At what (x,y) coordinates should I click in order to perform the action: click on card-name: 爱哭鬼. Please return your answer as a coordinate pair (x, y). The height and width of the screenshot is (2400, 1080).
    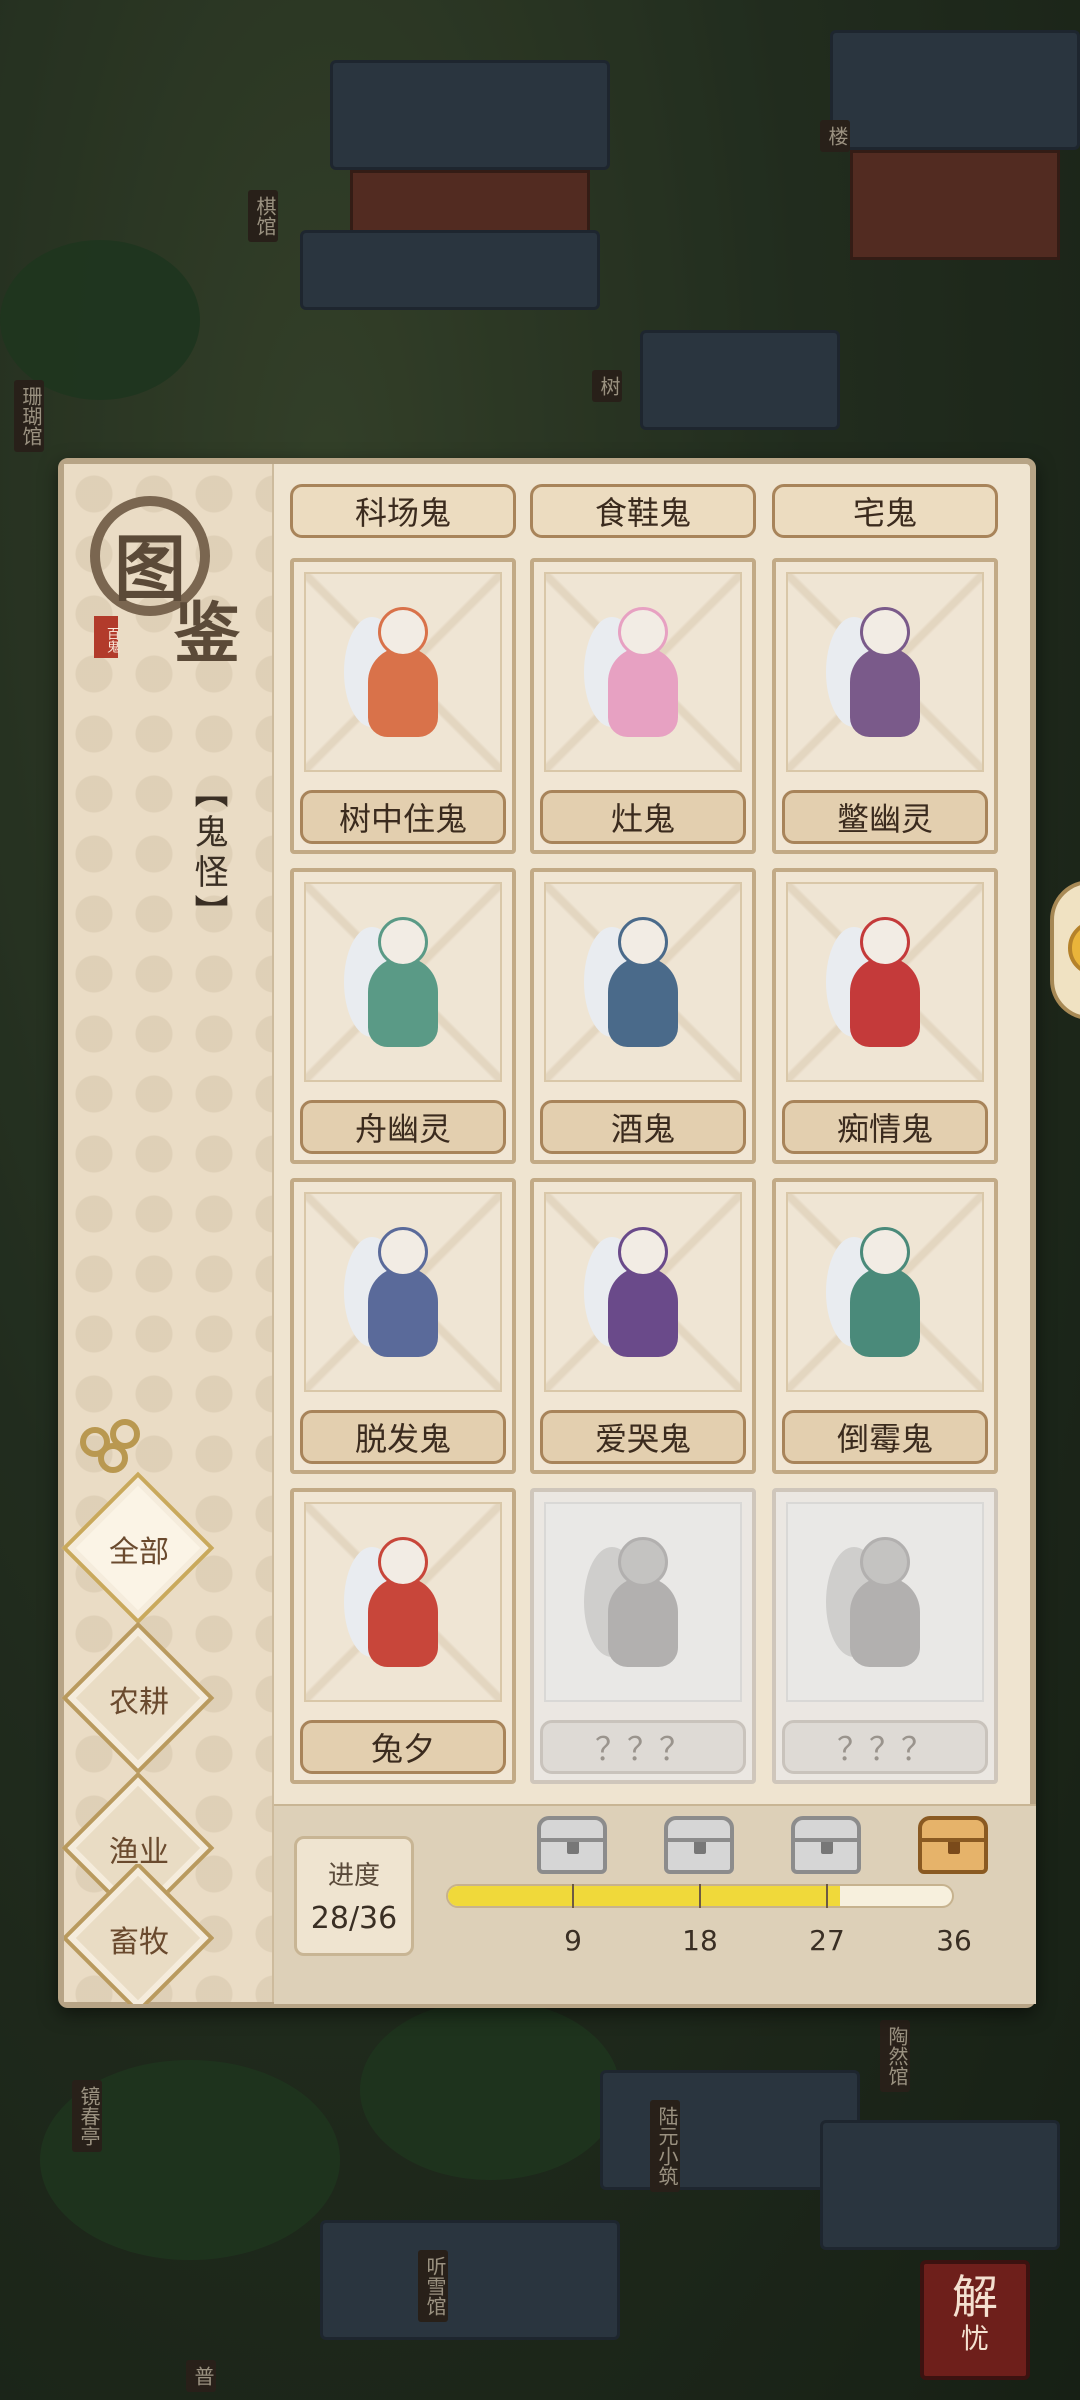
    Looking at the image, I should click on (643, 1437).